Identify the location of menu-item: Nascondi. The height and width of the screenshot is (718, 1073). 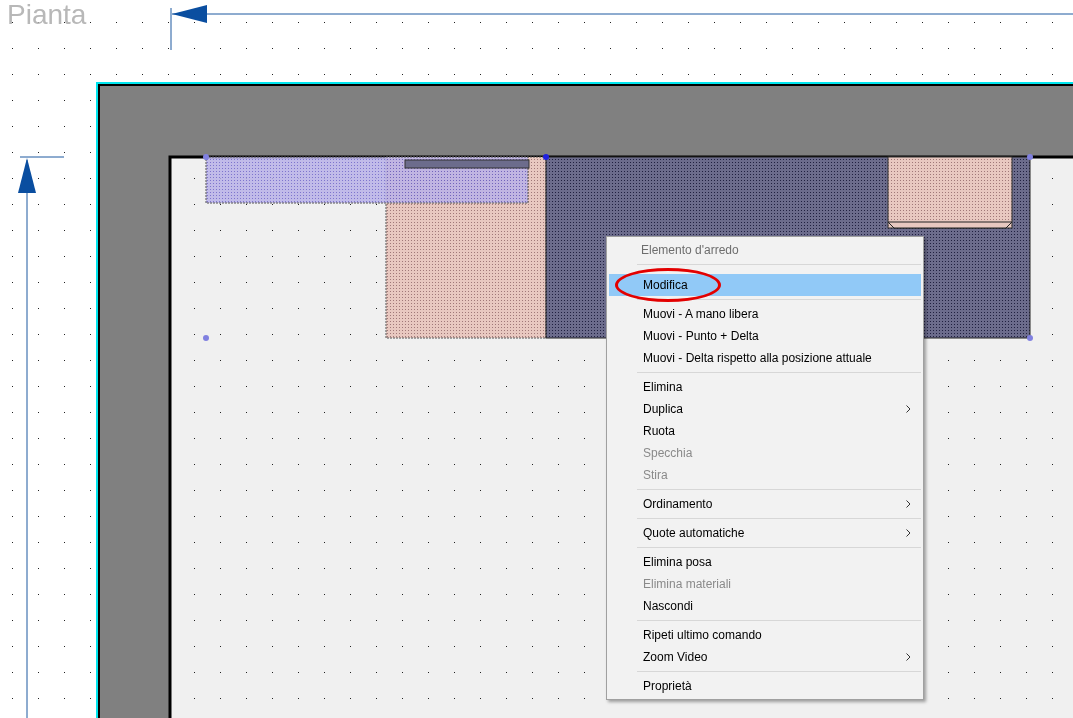
(765, 606).